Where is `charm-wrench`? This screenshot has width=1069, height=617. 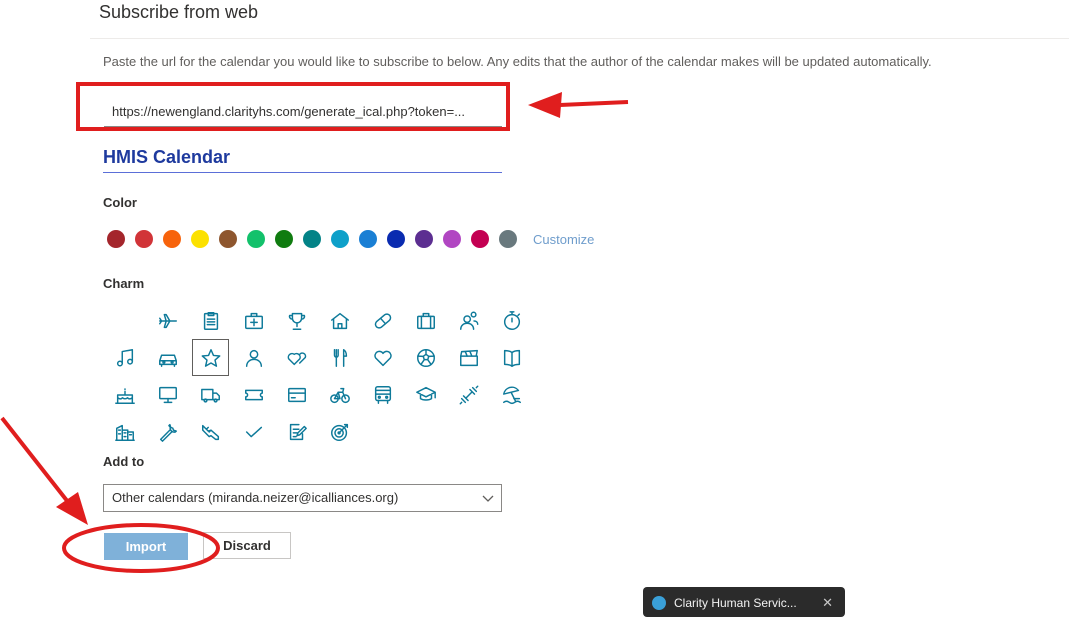 charm-wrench is located at coordinates (167, 431).